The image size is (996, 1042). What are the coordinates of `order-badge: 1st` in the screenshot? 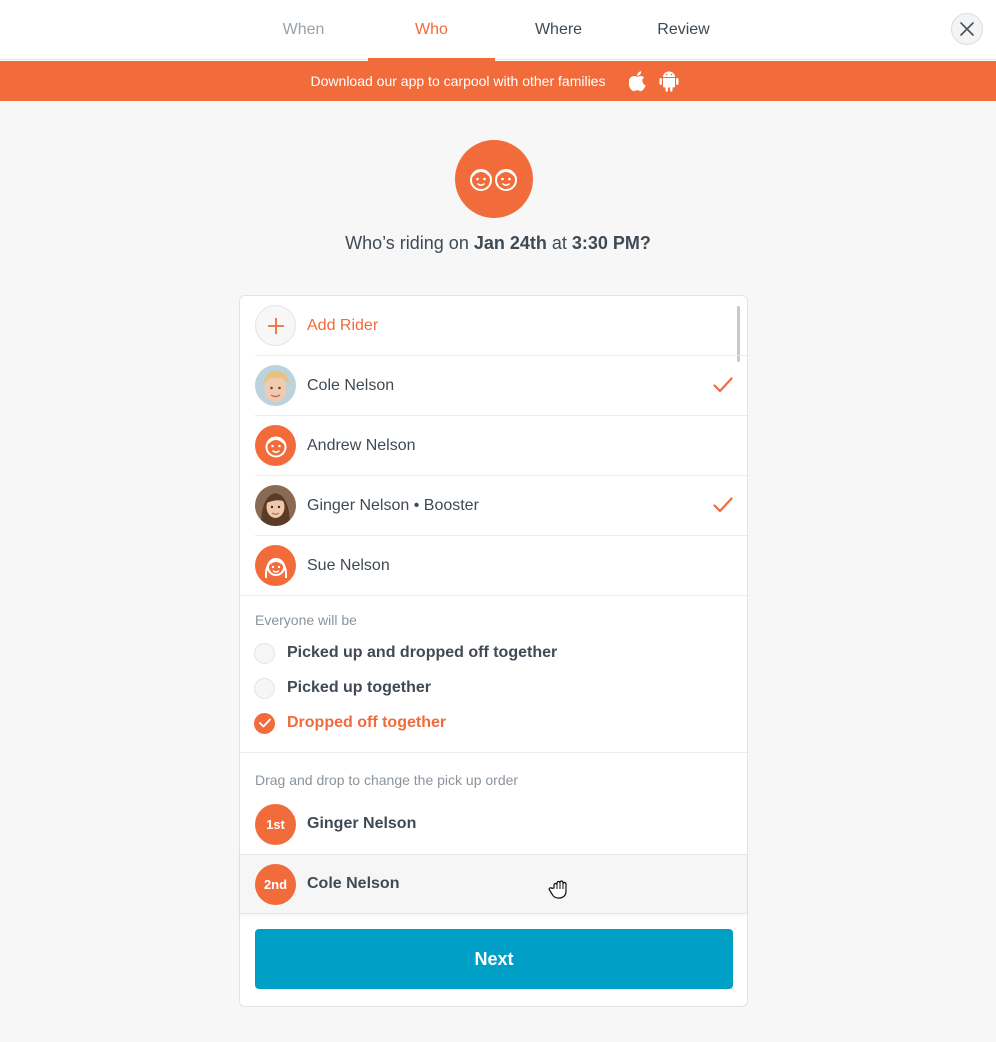 It's located at (275, 824).